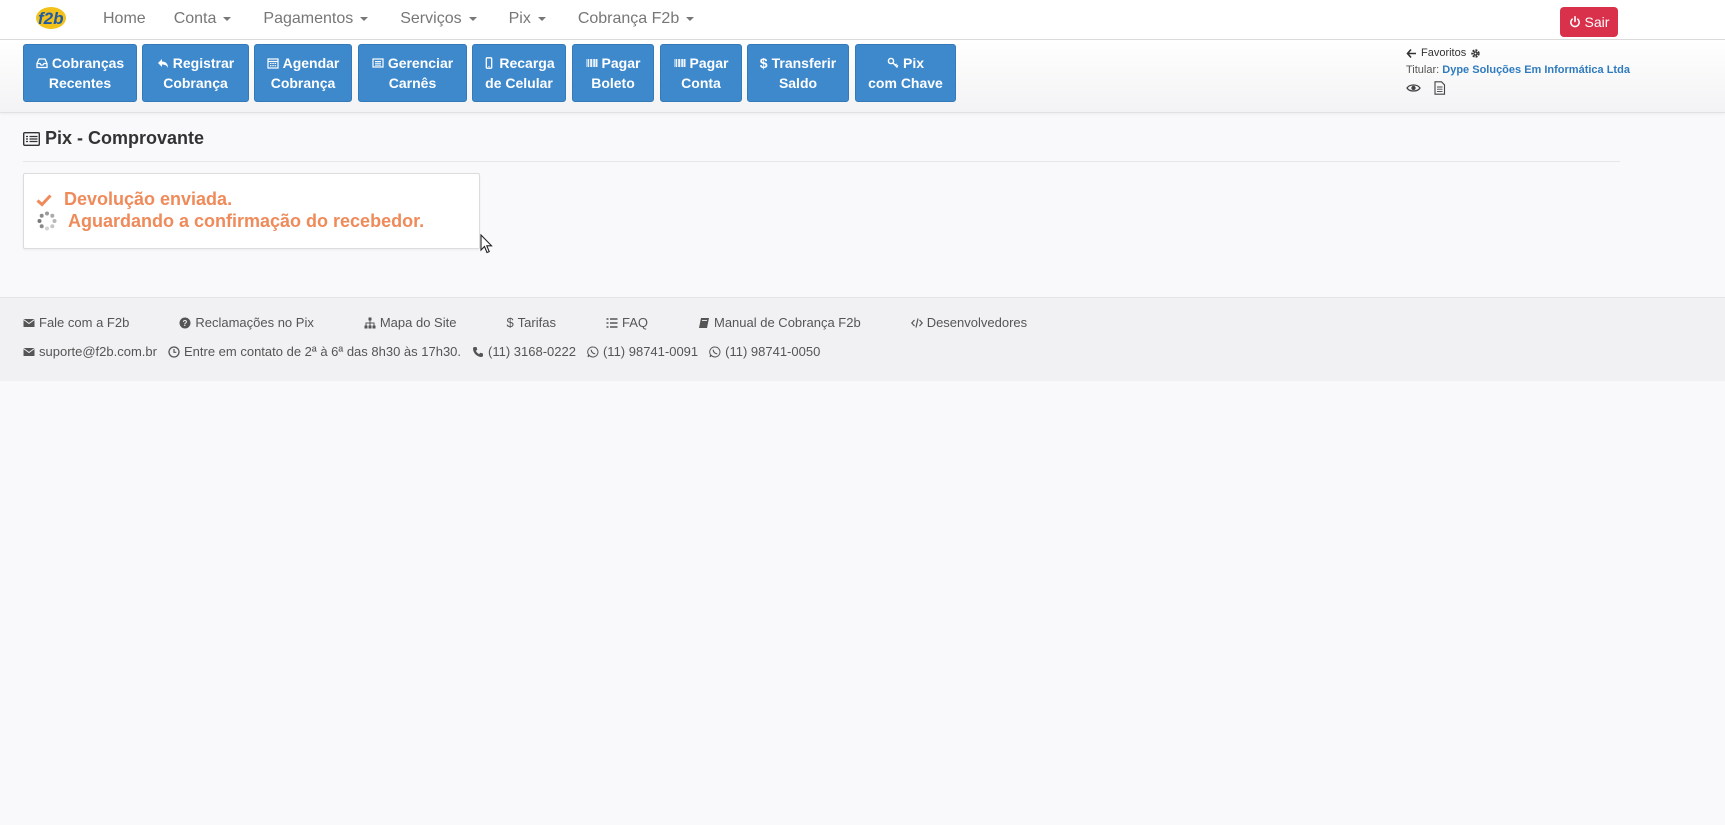 The image size is (1725, 825). Describe the element at coordinates (519, 18) in the screenshot. I see `nav-pix-label: Pix` at that location.